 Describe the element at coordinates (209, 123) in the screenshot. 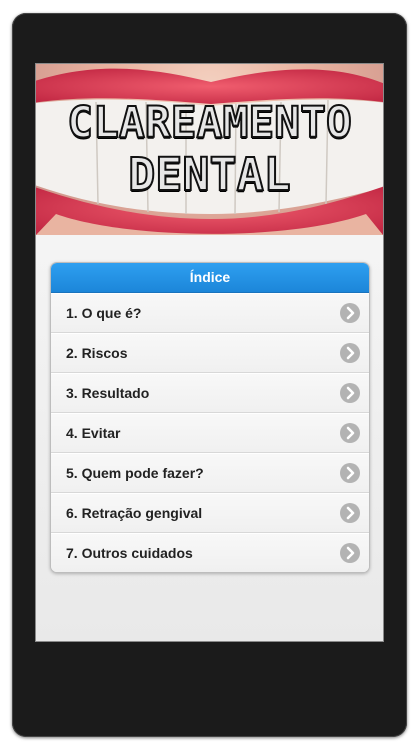

I see `hero-title-line1: CLAREAMENTO` at that location.